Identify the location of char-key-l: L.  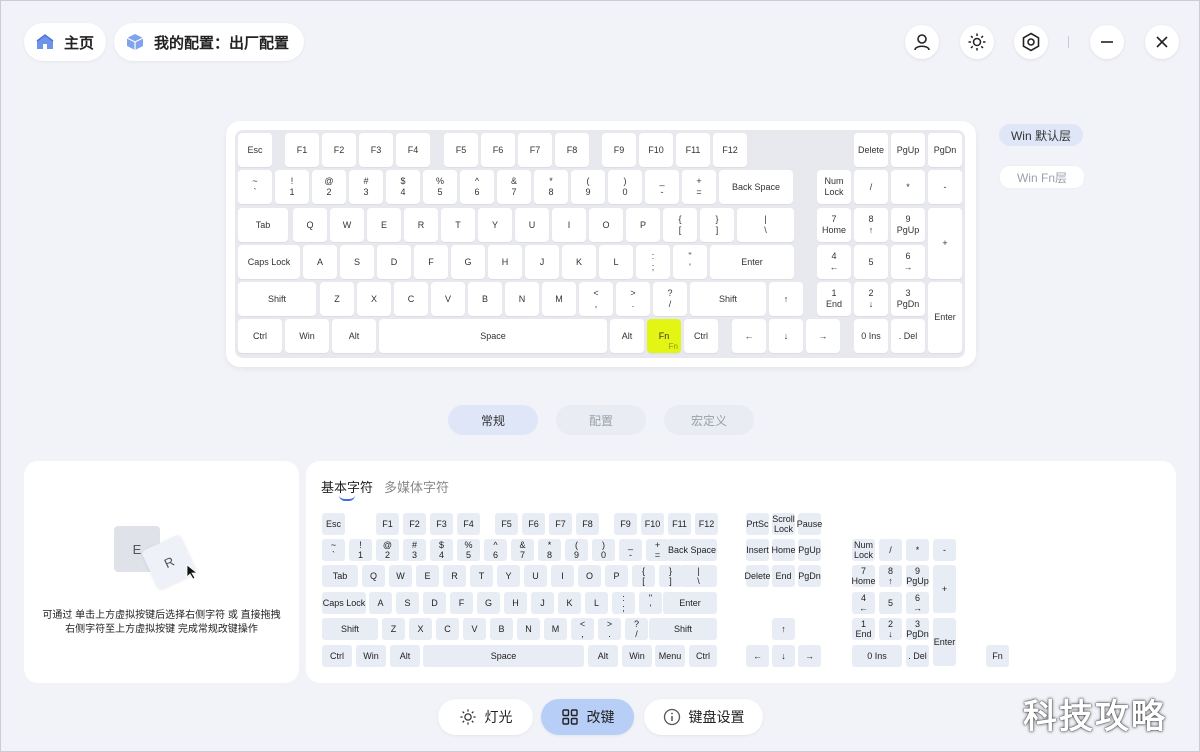
(596, 603).